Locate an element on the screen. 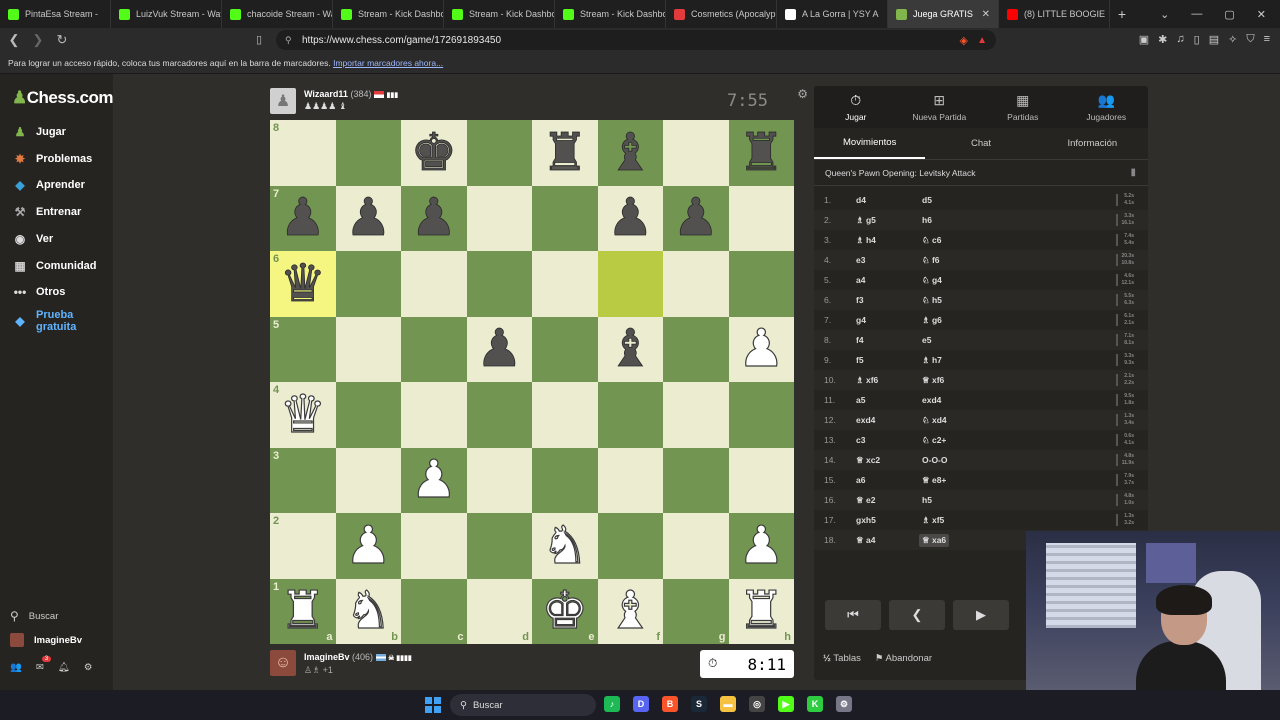 This screenshot has height=720, width=1280. white-move: f4 is located at coordinates (860, 340).